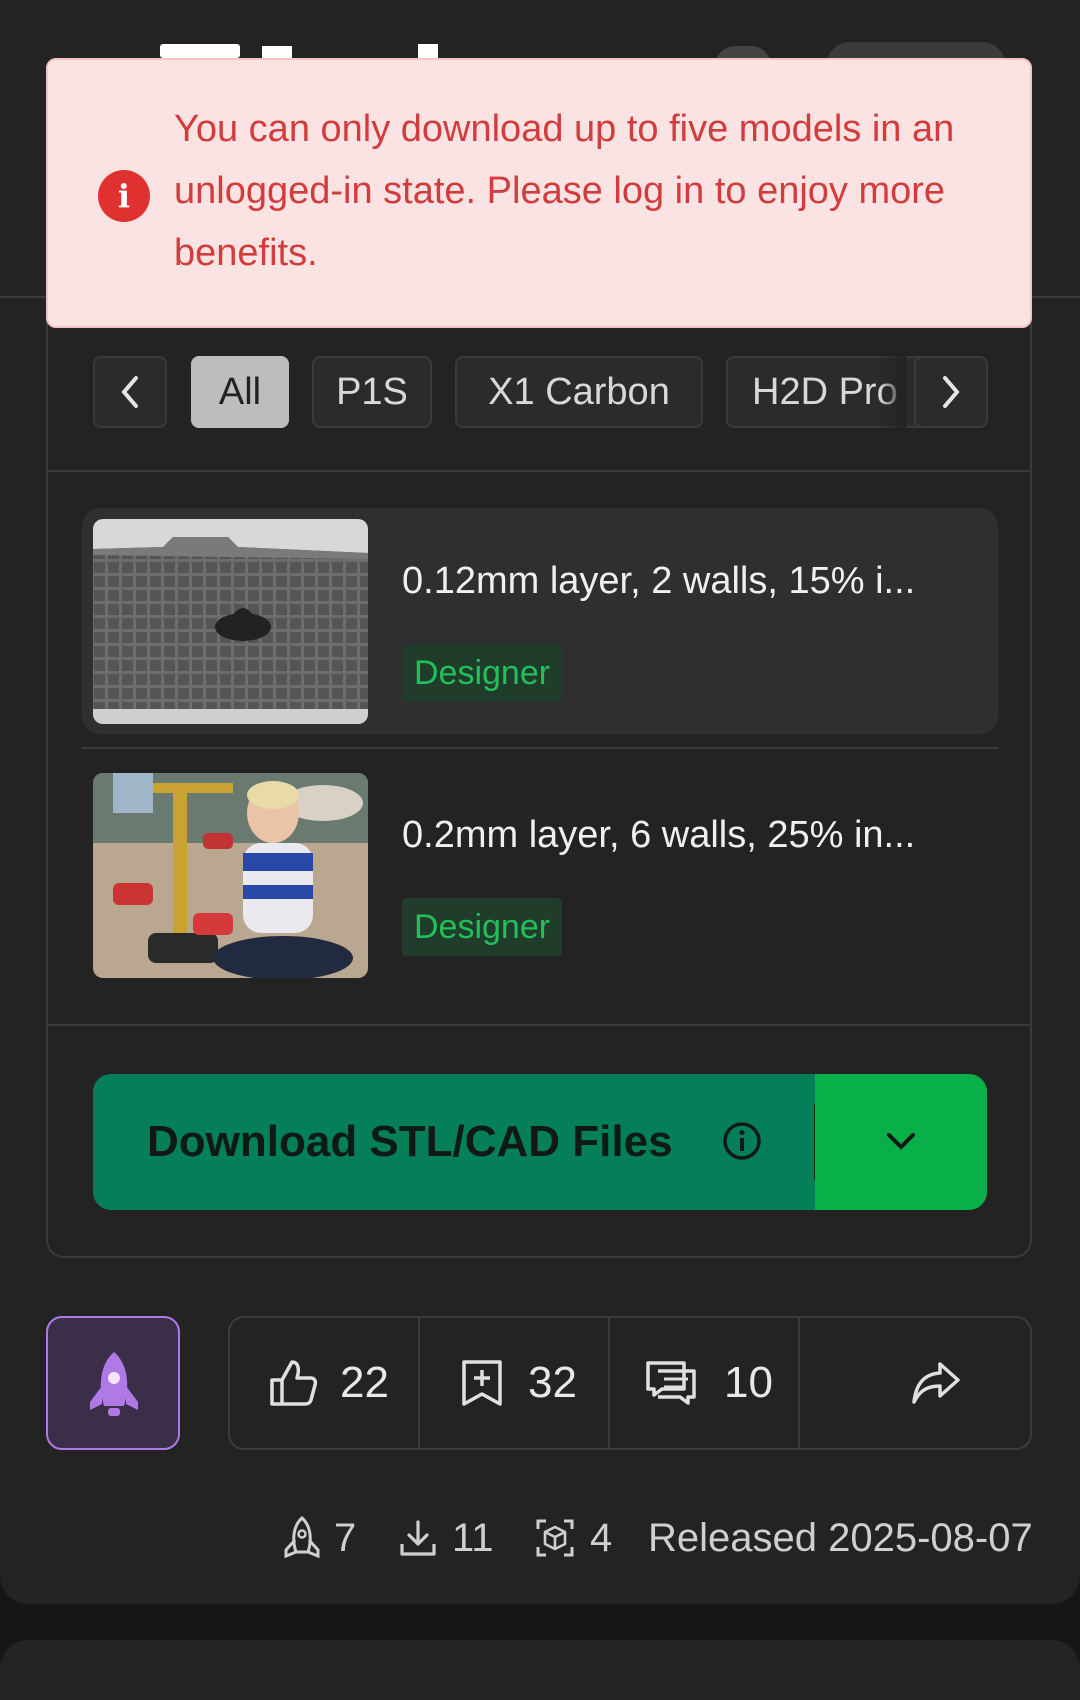  I want to click on like-button: 22, so click(328, 1383).